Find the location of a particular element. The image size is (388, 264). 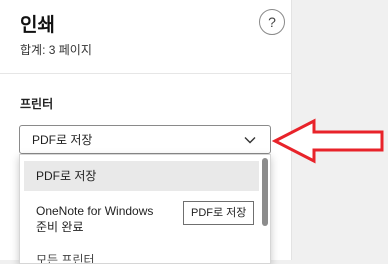

option-label: PDF로 저장 is located at coordinates (66, 176).